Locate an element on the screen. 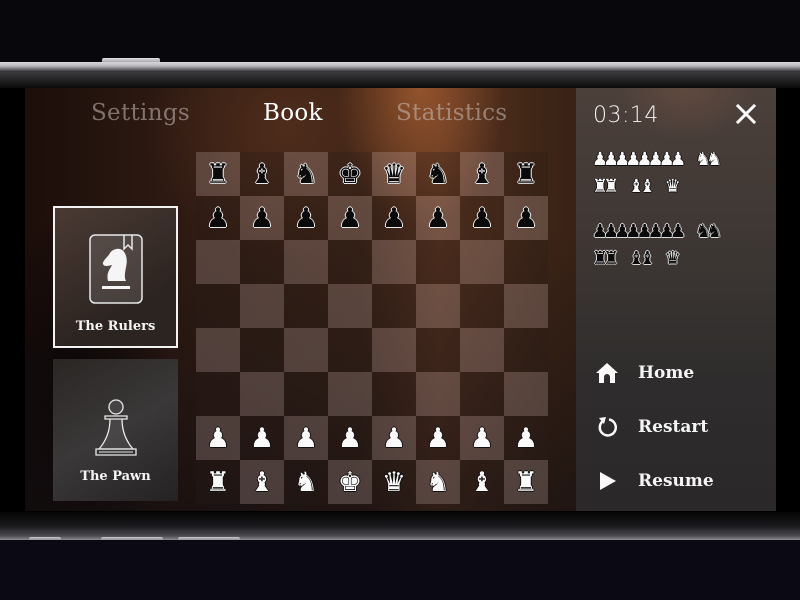 The image size is (800, 600). board-square-f3 is located at coordinates (438, 394).